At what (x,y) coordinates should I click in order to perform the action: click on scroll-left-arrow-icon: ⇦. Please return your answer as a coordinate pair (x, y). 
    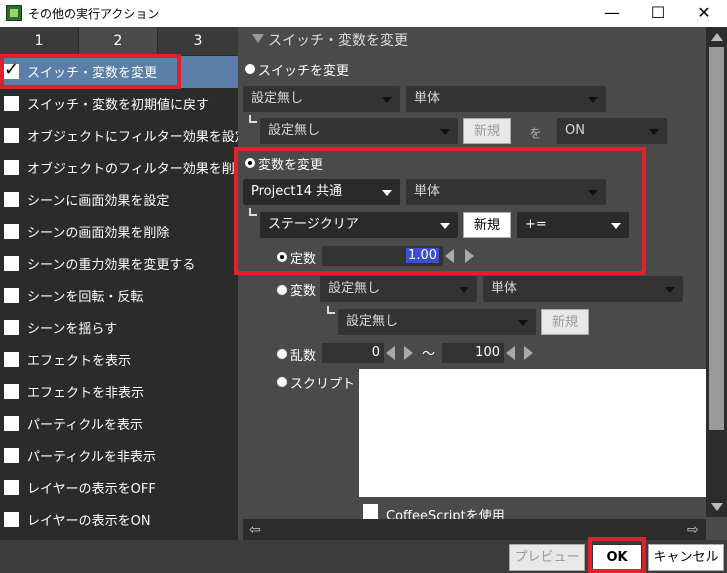
    Looking at the image, I should click on (255, 530).